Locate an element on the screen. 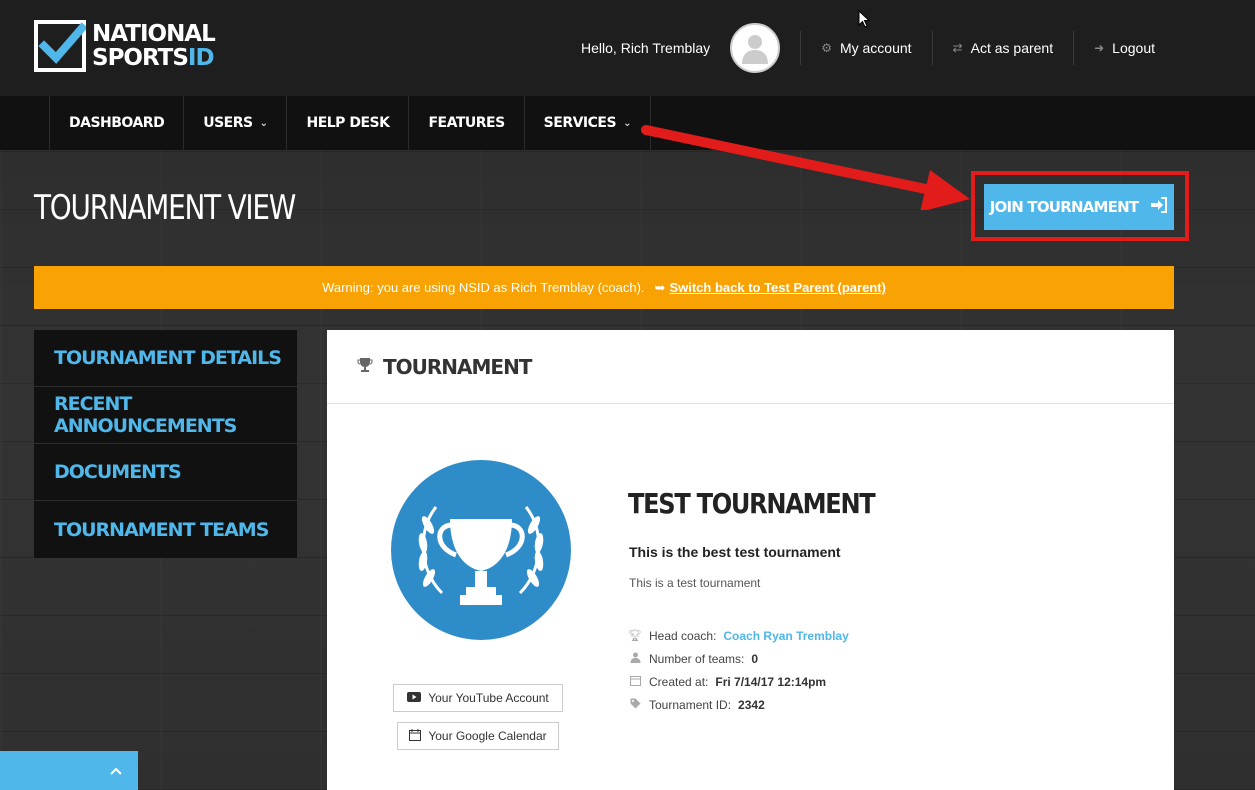 The image size is (1255, 790). logo-sports: SPORTS is located at coordinates (140, 58).